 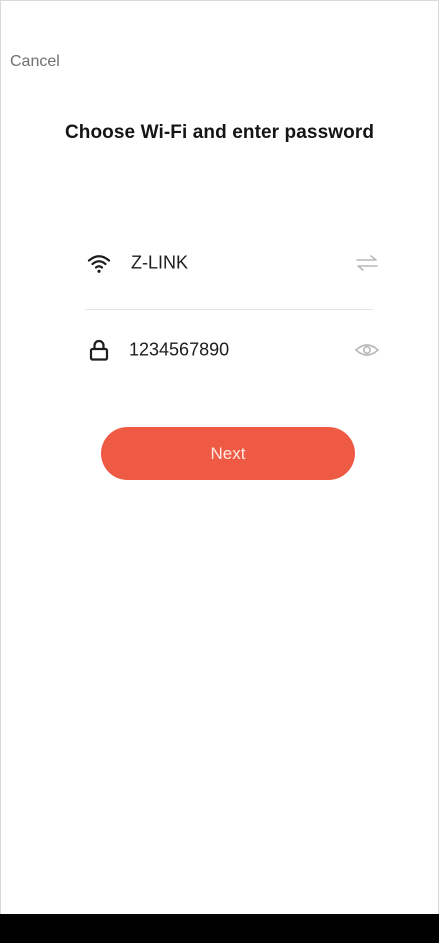 I want to click on system-navigation-bar, so click(x=219, y=928).